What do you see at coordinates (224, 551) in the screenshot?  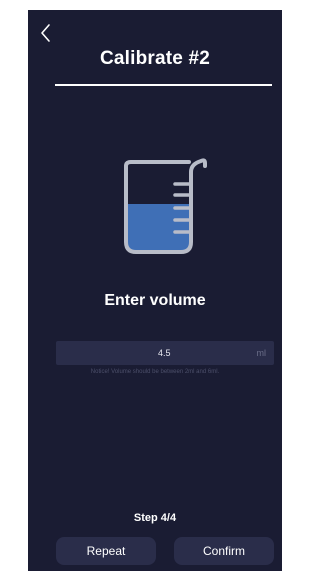 I see `confirm-button: Confirm` at bounding box center [224, 551].